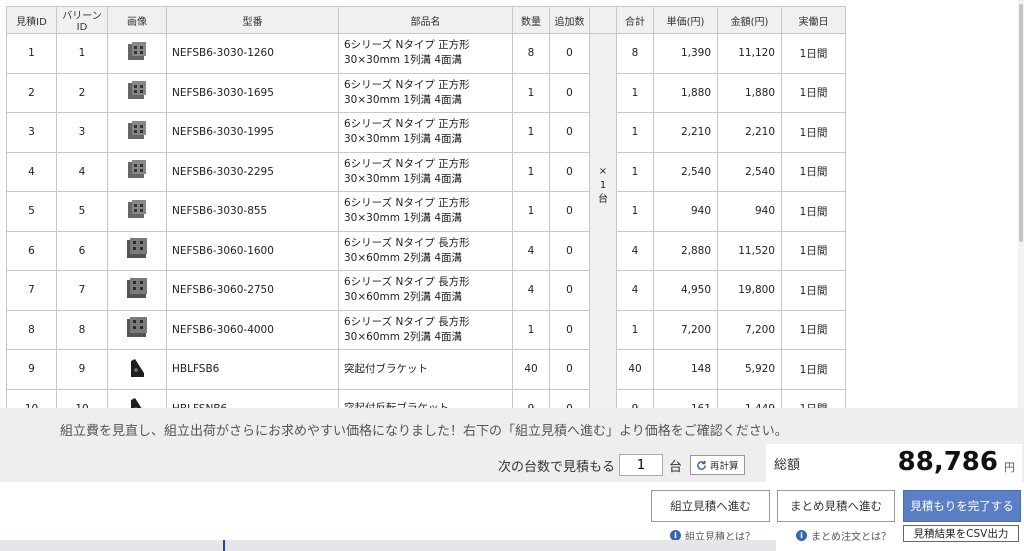 The width and height of the screenshot is (1024, 551). What do you see at coordinates (252, 398) in the screenshot?
I see `cell-model: HBLFSNB6` at bounding box center [252, 398].